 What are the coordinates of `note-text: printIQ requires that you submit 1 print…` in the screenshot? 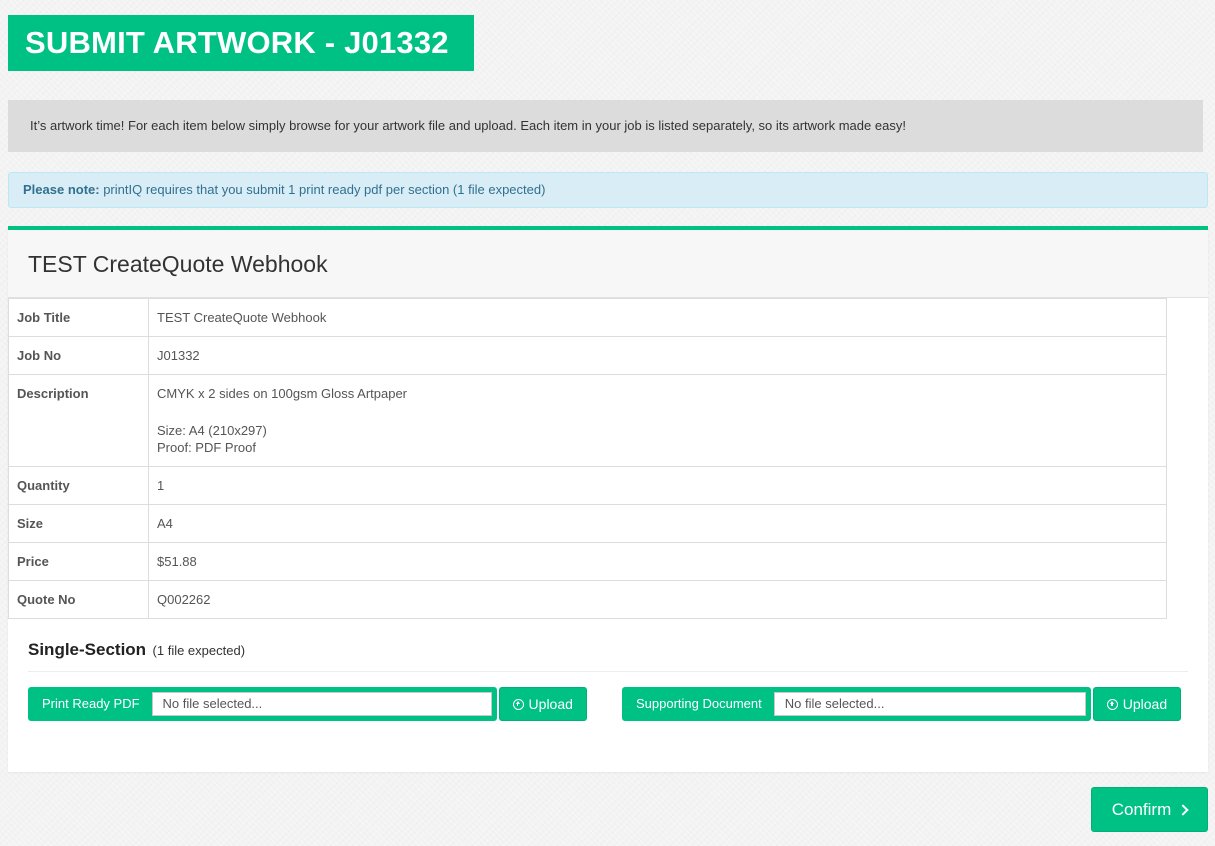 It's located at (322, 189).